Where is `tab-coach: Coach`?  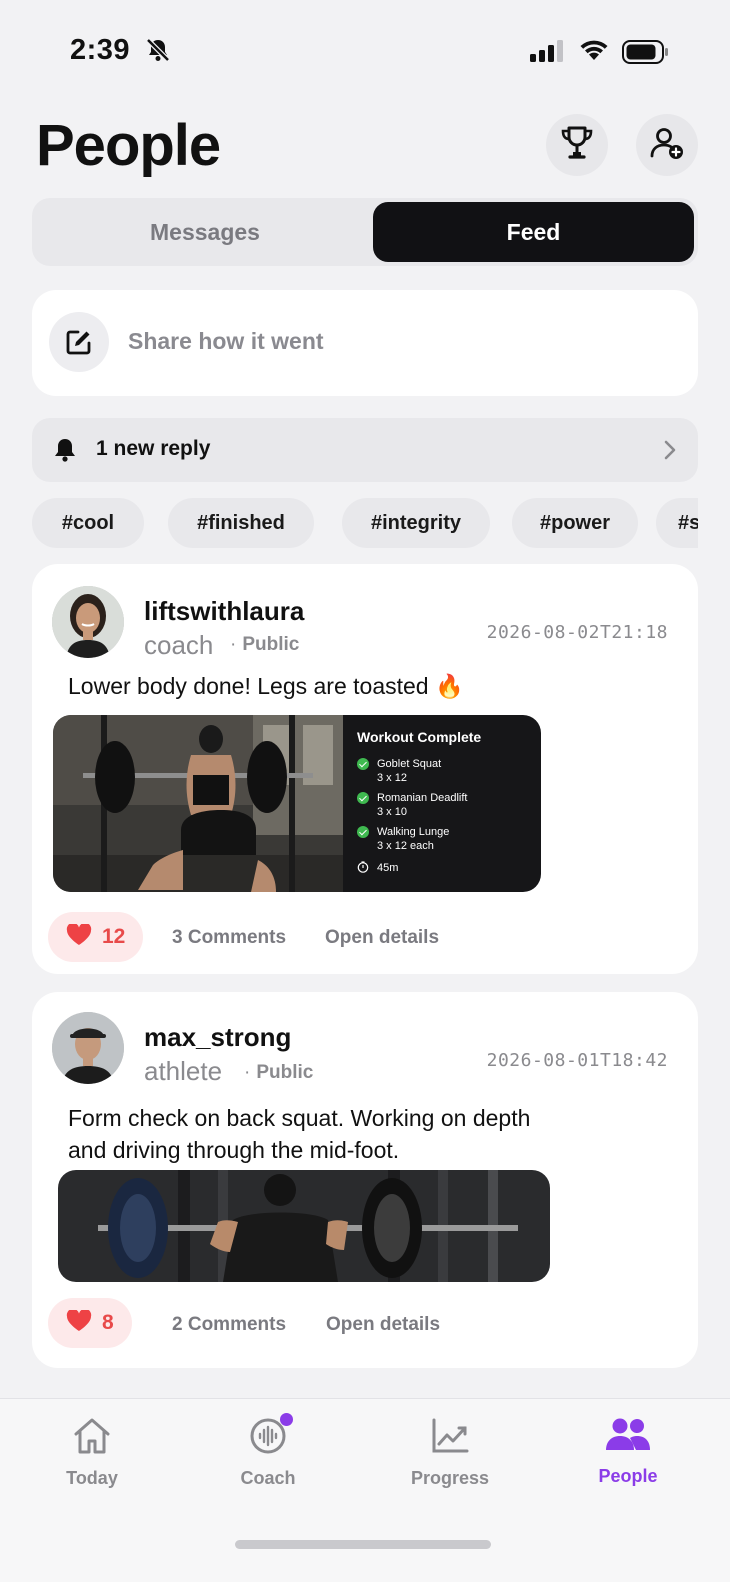 tab-coach: Coach is located at coordinates (268, 1451).